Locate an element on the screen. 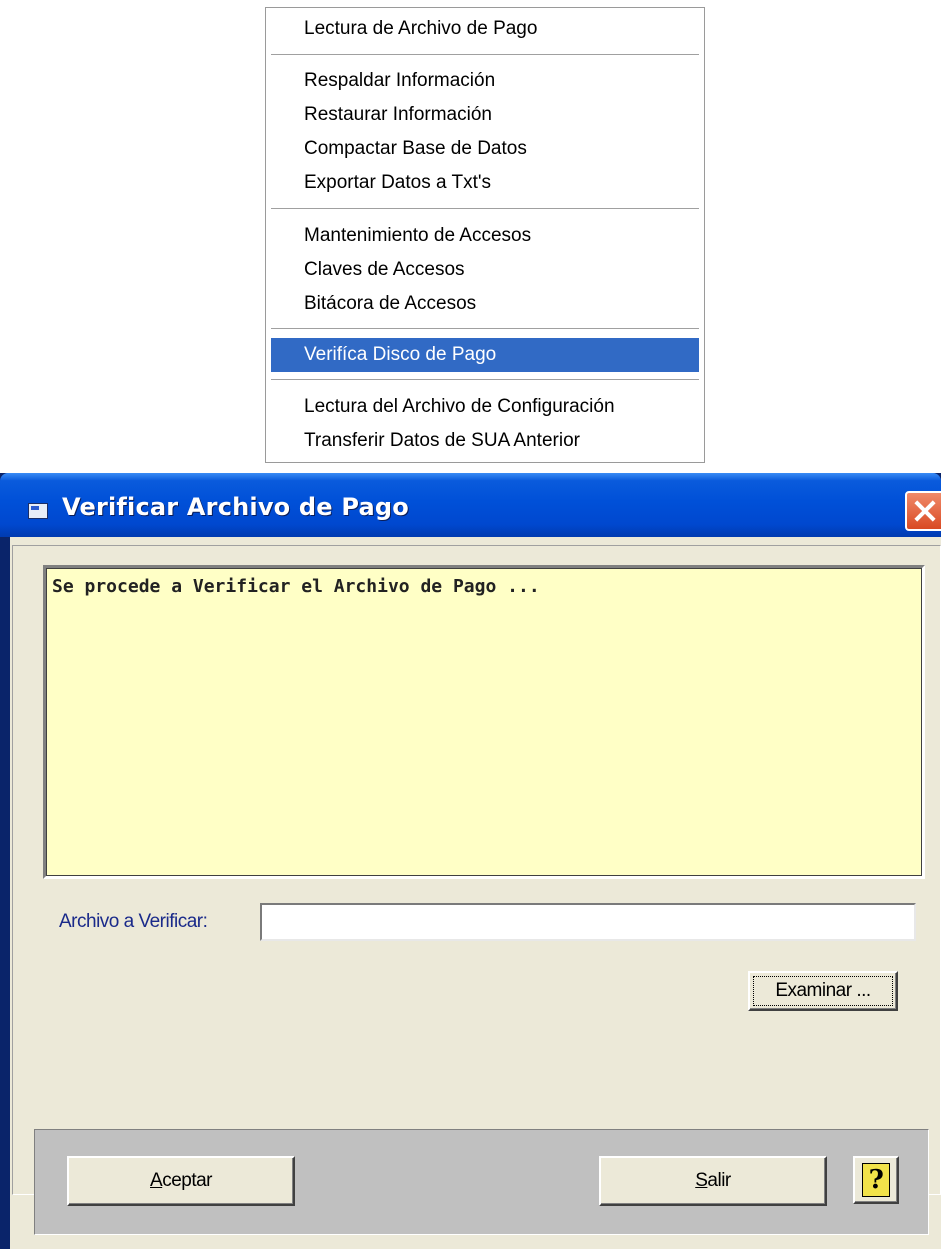 The height and width of the screenshot is (1249, 941). menu-item-mantenimiento-accesos: Mantenimiento de Accesos is located at coordinates (485, 236).